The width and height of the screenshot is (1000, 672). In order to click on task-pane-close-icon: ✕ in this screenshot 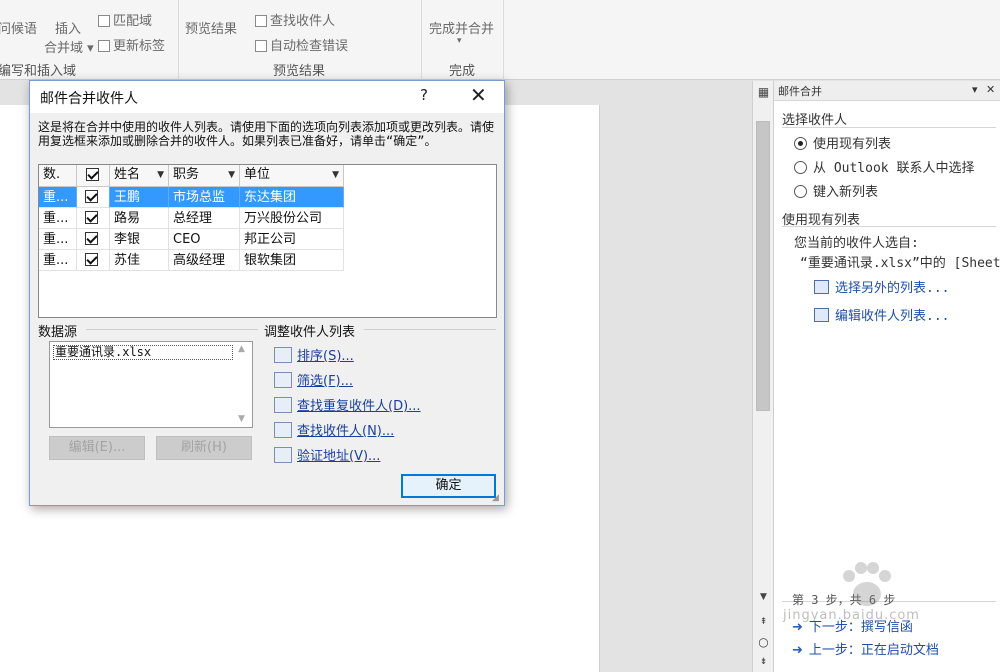, I will do `click(990, 89)`.